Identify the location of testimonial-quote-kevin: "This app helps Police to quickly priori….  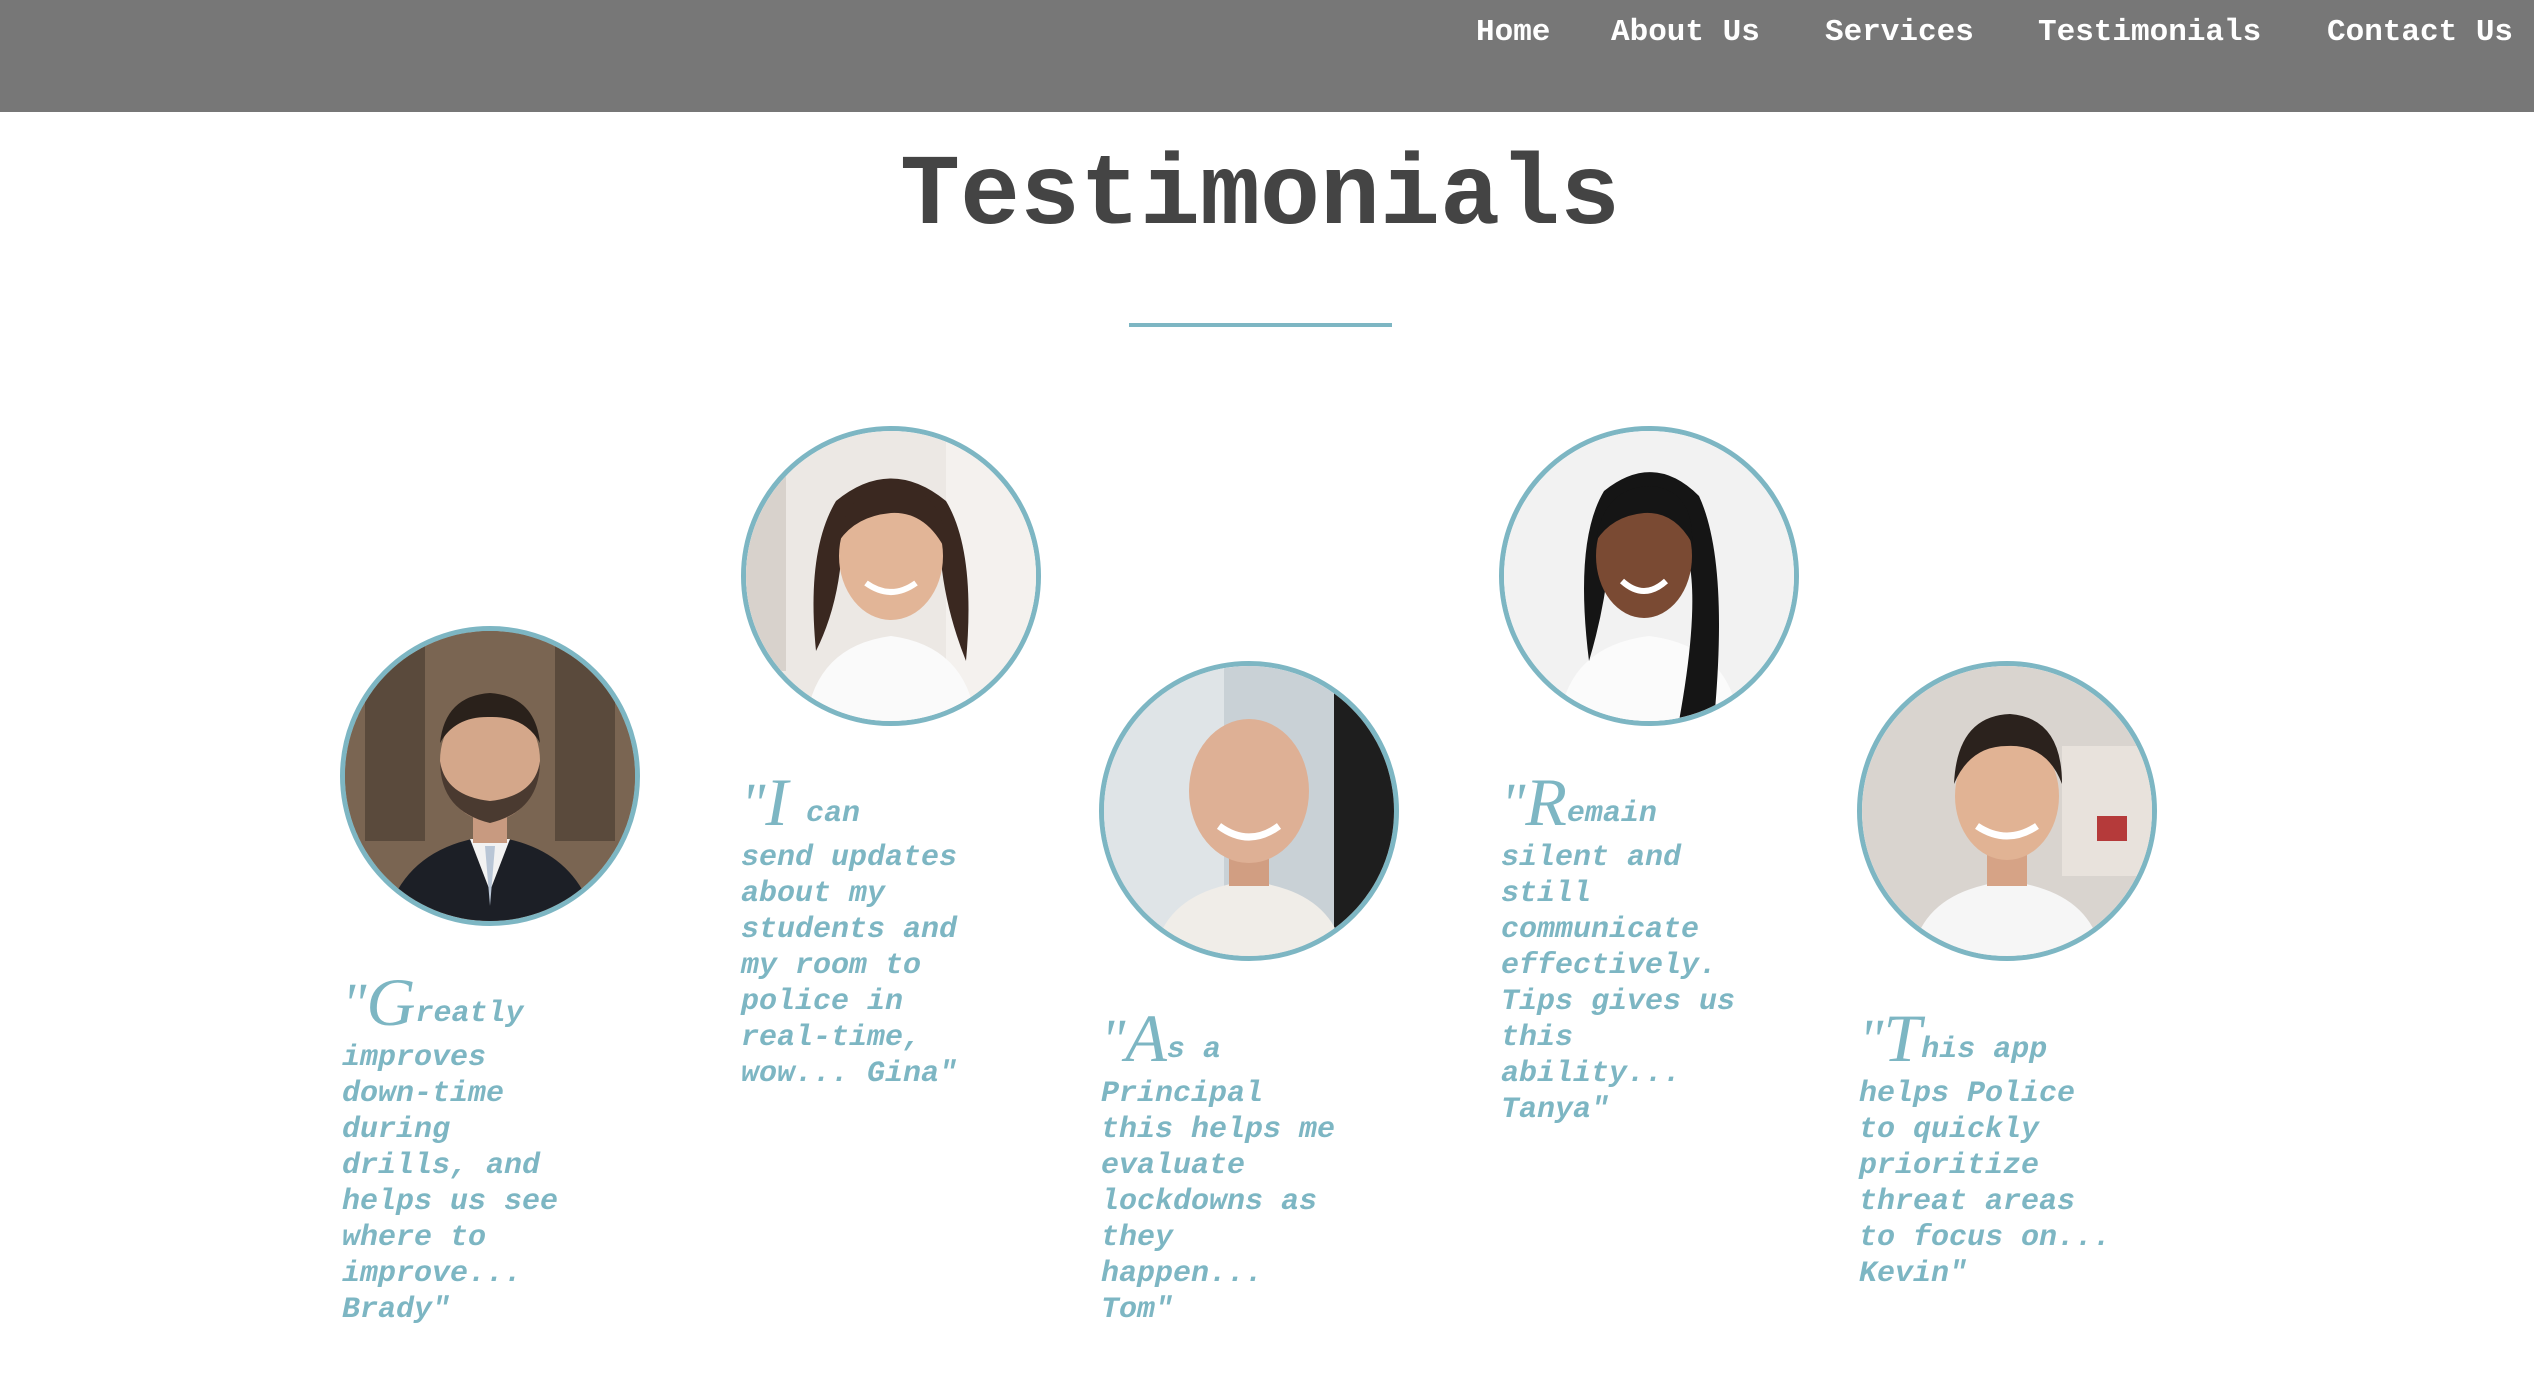
(1989, 1148).